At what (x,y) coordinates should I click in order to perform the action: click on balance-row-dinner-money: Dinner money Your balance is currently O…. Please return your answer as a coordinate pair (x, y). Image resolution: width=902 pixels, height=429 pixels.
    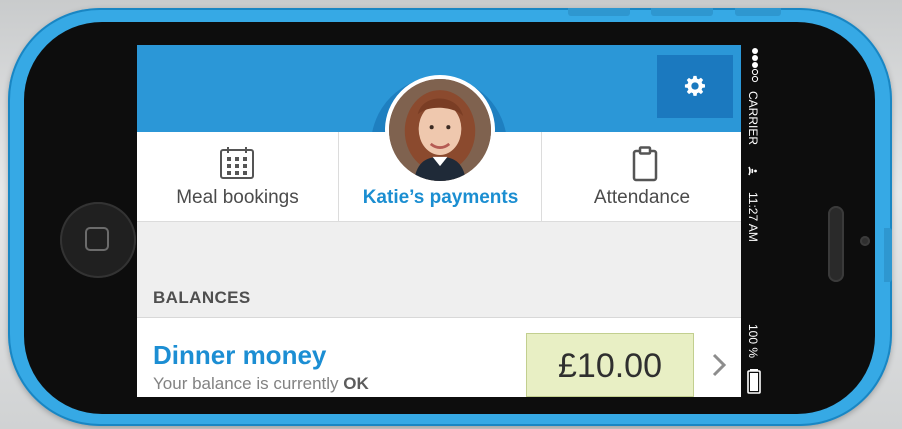
    Looking at the image, I should click on (439, 357).